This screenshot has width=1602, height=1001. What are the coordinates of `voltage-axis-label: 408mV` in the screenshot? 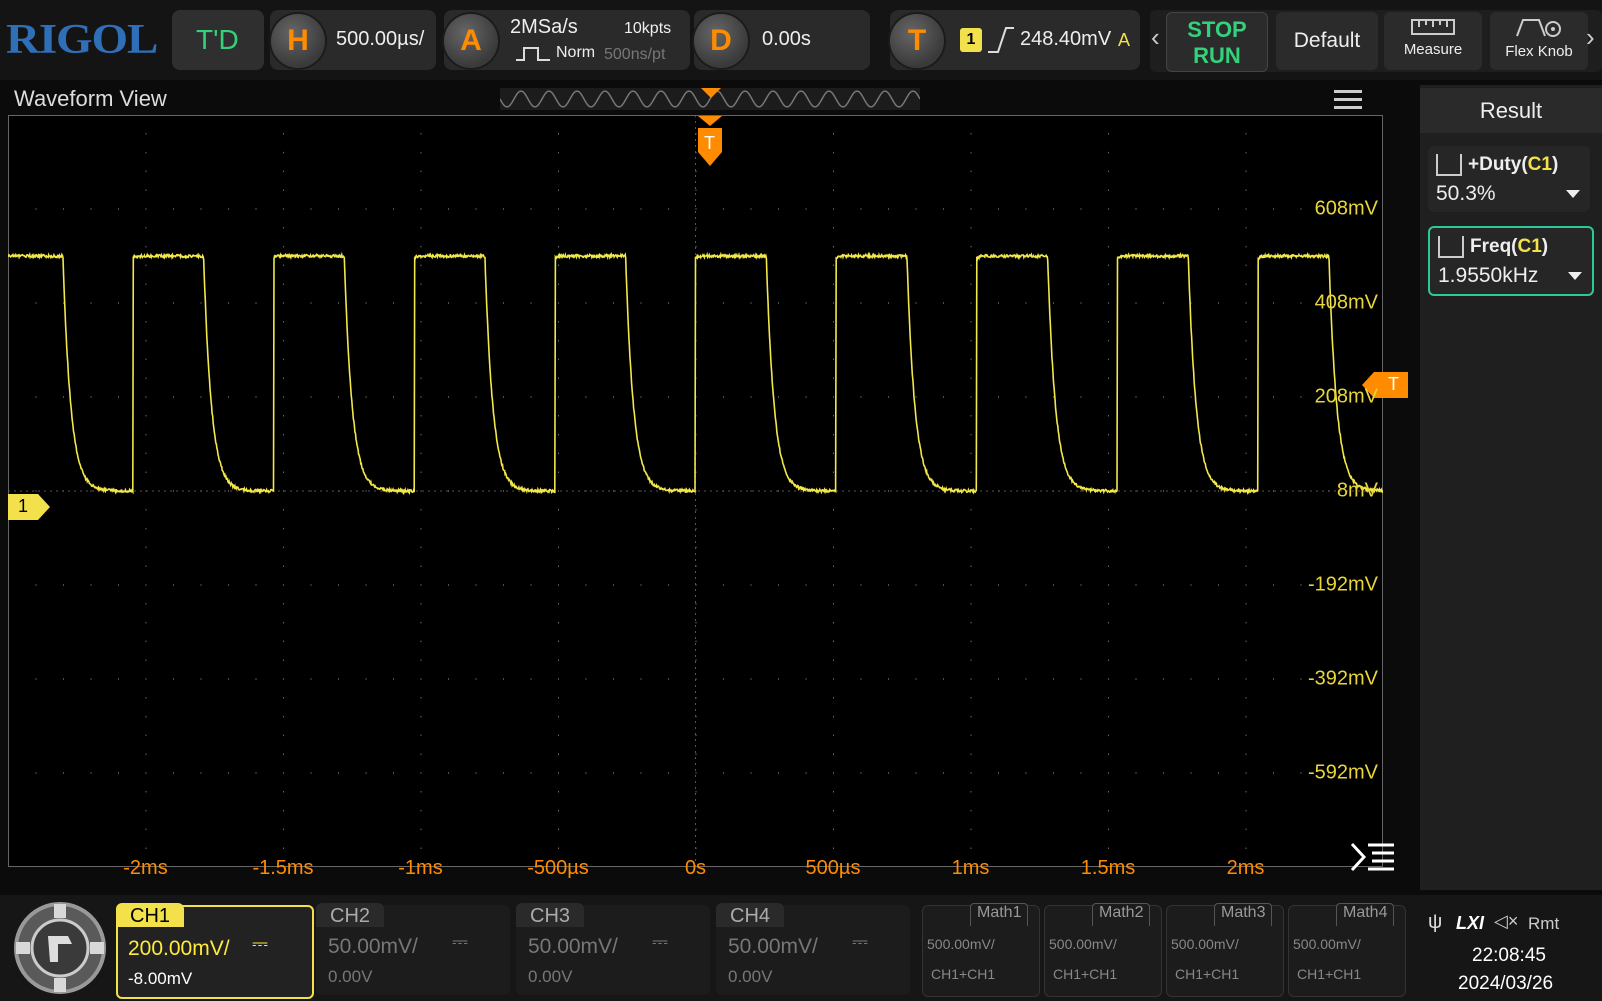 It's located at (1346, 303).